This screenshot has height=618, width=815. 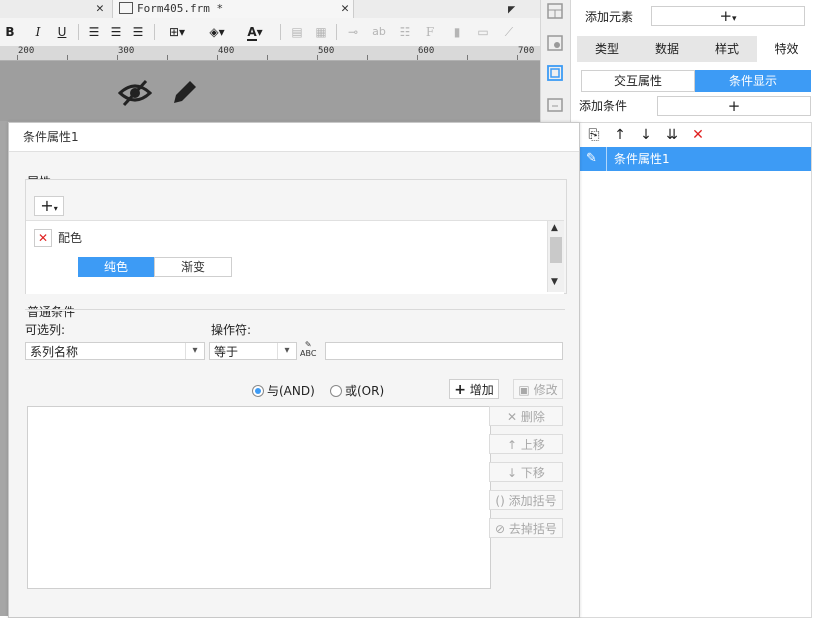 I want to click on attributes-group: +▾ ✕ 配色 纯色 渐变 ▲ ▼, so click(x=296, y=236).